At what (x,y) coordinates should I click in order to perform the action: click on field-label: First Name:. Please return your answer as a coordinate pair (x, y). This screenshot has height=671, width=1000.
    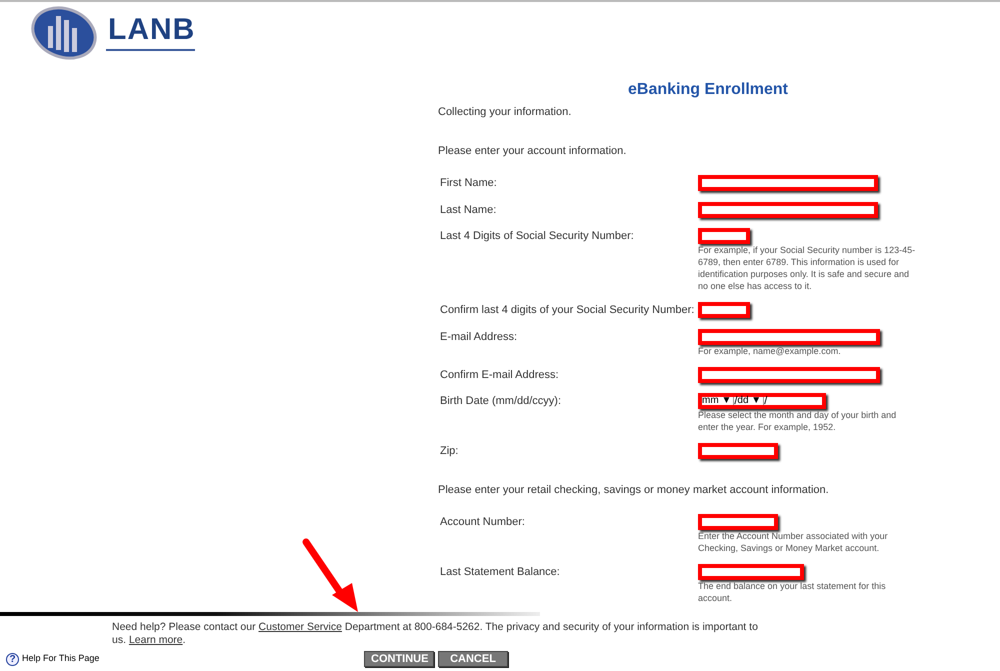
    Looking at the image, I should click on (469, 183).